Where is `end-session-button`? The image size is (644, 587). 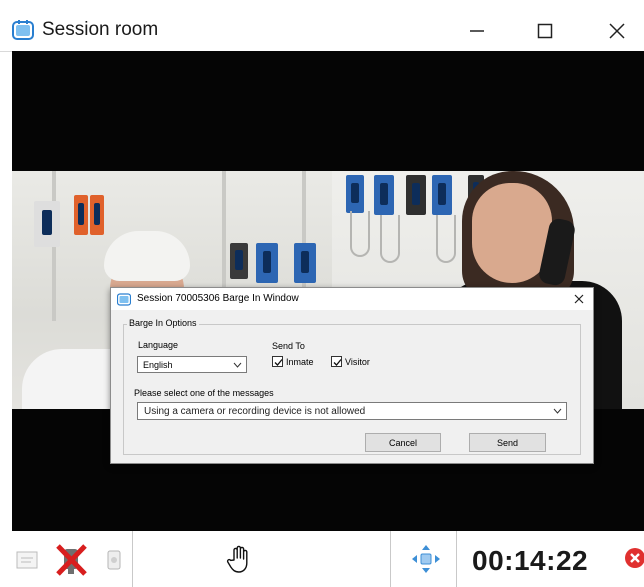
end-session-button is located at coordinates (634, 558).